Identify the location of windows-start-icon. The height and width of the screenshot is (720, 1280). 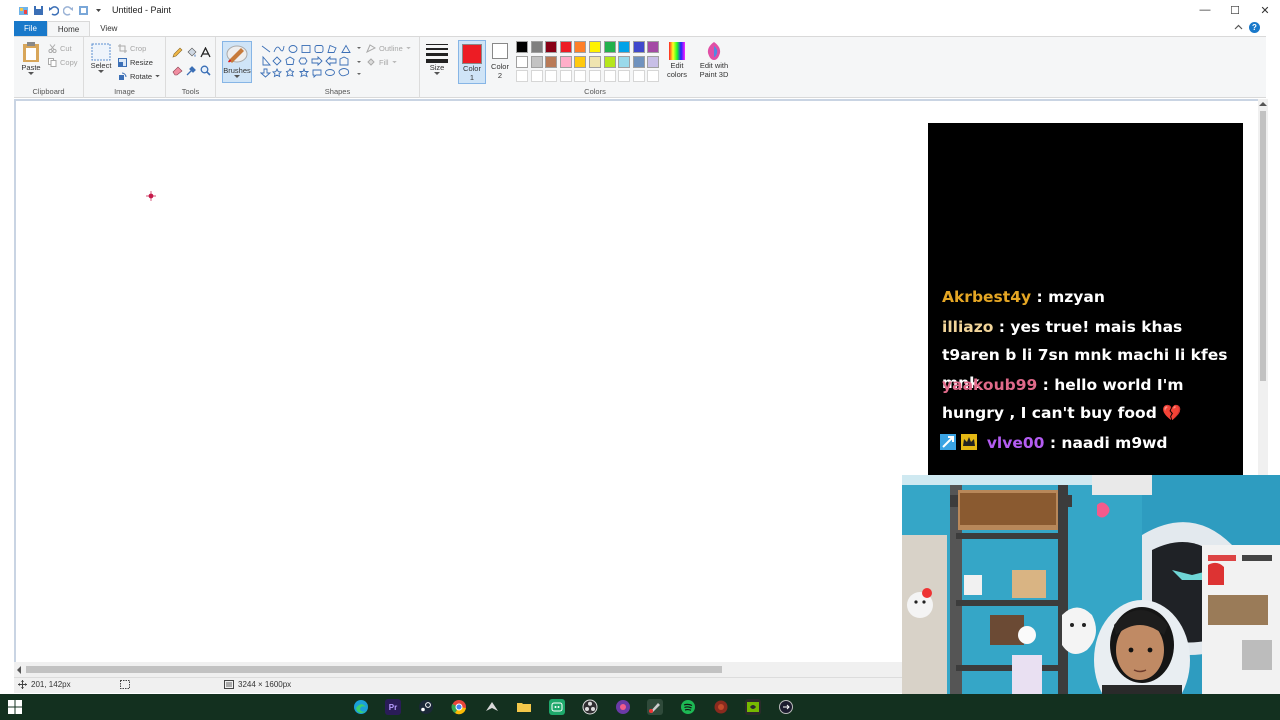
(15, 707).